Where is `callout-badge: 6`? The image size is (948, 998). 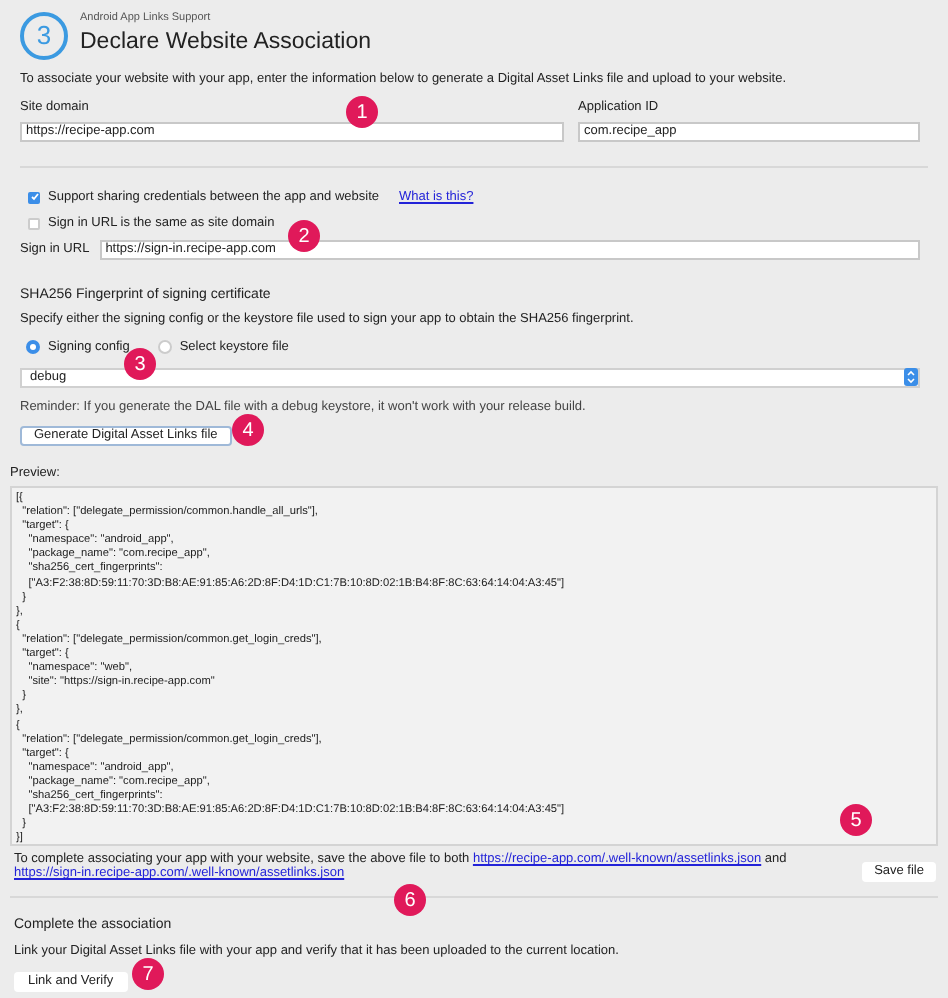
callout-badge: 6 is located at coordinates (410, 900).